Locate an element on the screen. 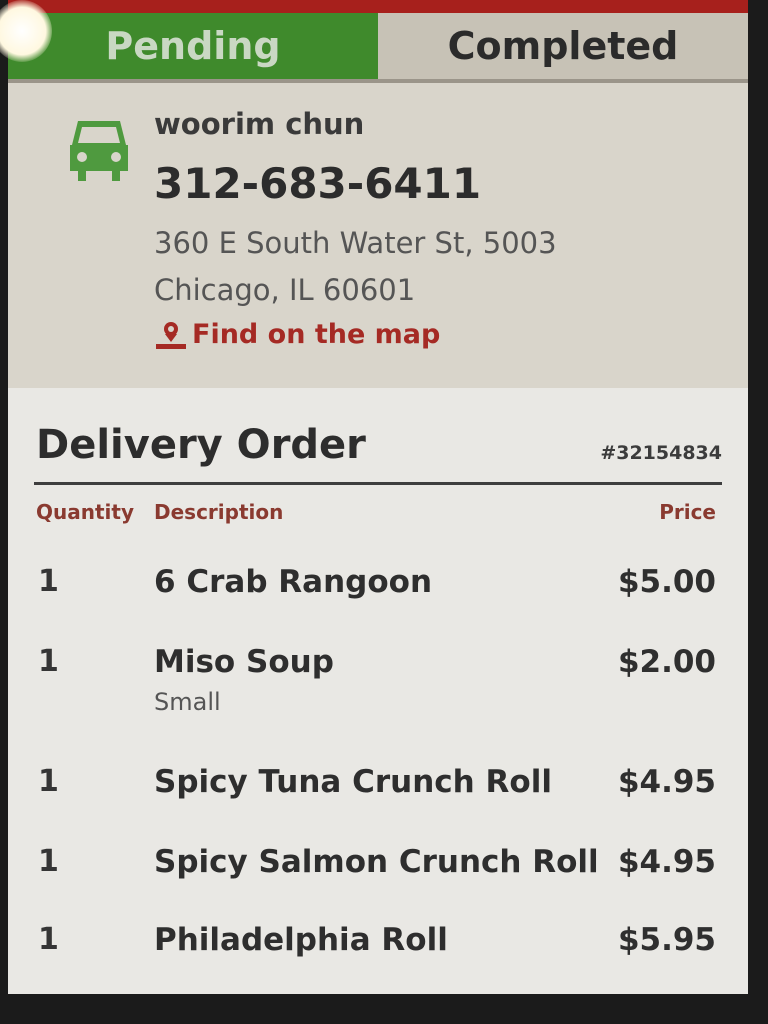  column-header-quantity: Quantity is located at coordinates (85, 512).